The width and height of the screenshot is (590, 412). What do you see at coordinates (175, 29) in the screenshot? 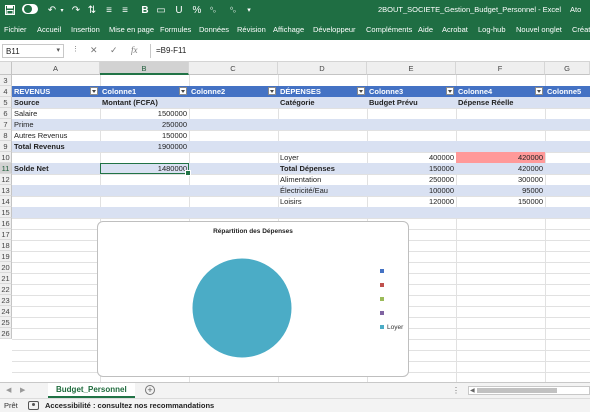
I see `tab-formules: Formules` at bounding box center [175, 29].